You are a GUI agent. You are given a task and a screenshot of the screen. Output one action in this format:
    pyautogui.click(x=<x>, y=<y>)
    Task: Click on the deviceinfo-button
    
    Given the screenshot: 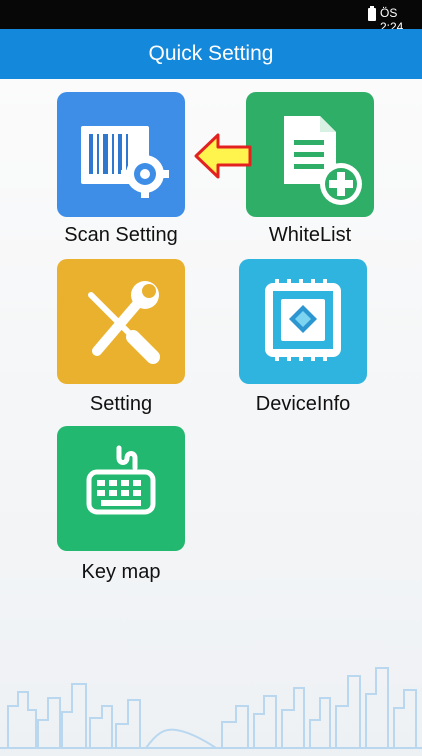 What is the action you would take?
    pyautogui.click(x=303, y=321)
    